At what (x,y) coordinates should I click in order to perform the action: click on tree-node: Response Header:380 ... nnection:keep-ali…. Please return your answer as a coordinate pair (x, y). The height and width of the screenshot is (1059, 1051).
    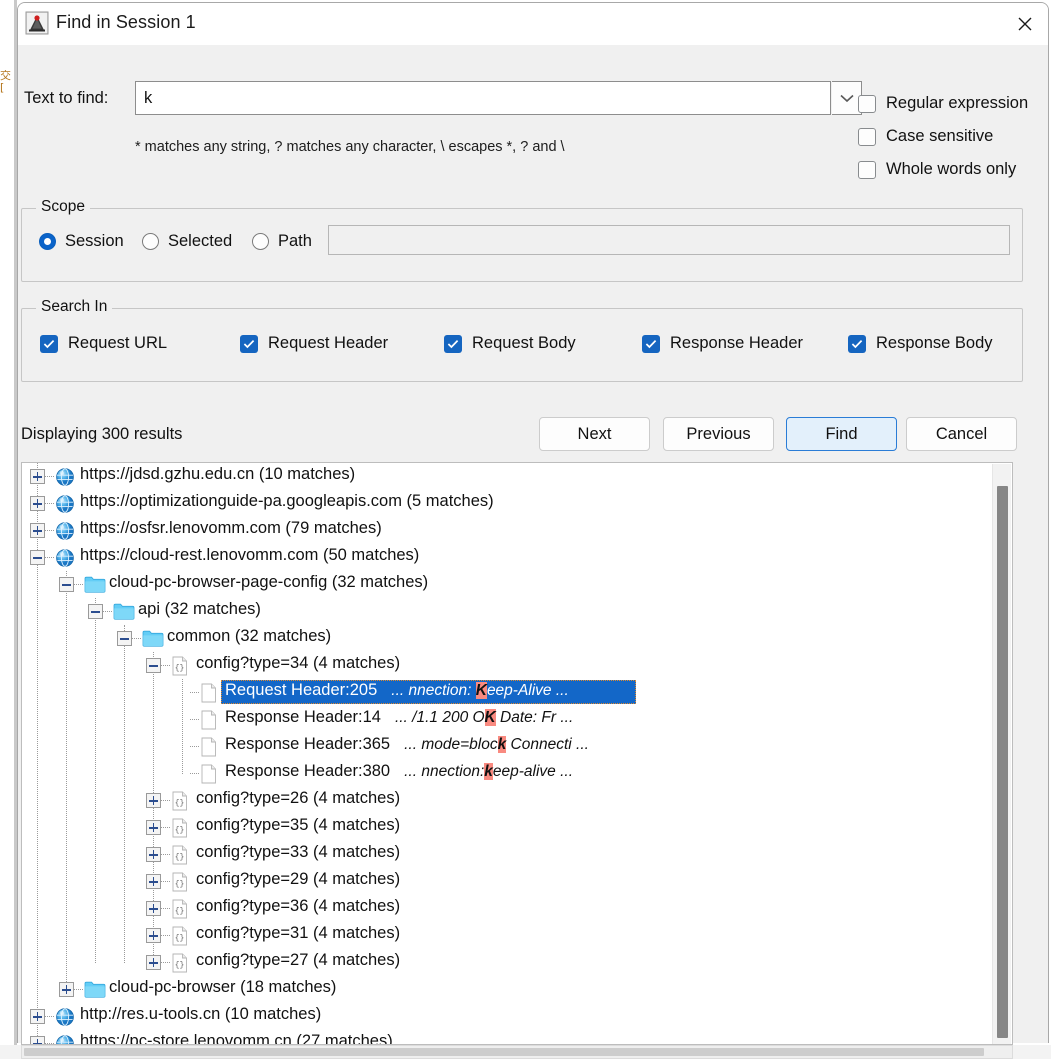
    Looking at the image, I should click on (507, 773).